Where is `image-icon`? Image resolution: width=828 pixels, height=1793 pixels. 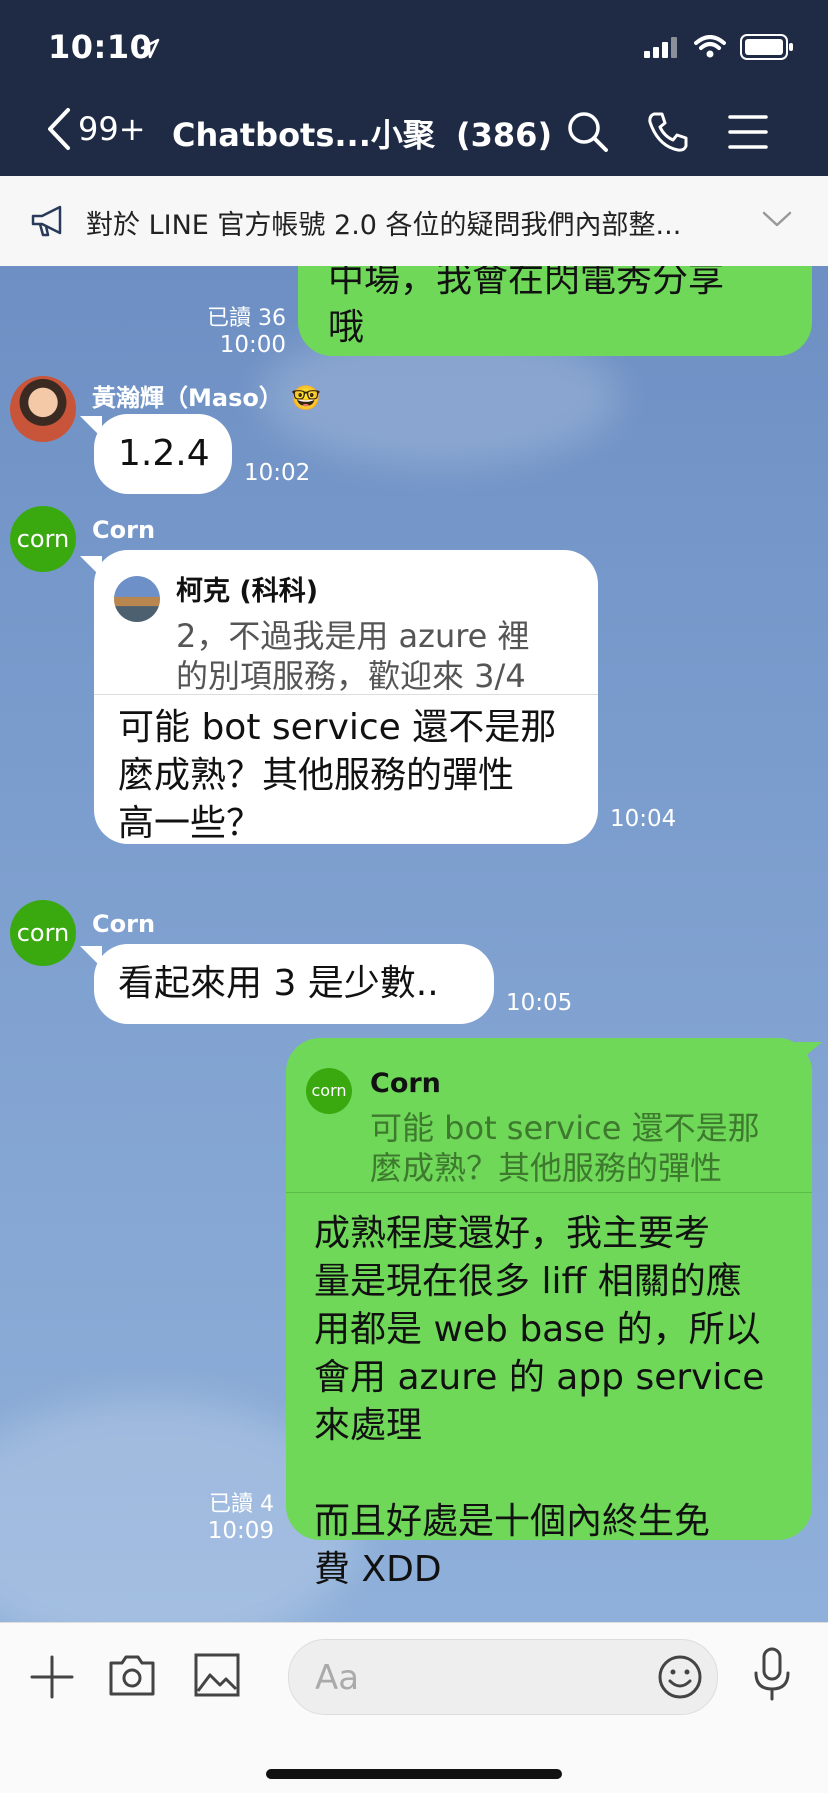
image-icon is located at coordinates (217, 1675).